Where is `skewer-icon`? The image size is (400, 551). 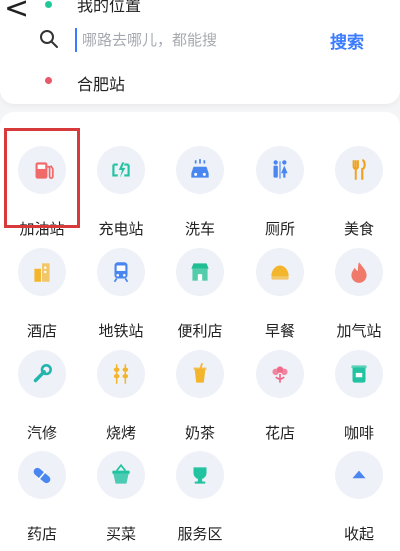 skewer-icon is located at coordinates (121, 374).